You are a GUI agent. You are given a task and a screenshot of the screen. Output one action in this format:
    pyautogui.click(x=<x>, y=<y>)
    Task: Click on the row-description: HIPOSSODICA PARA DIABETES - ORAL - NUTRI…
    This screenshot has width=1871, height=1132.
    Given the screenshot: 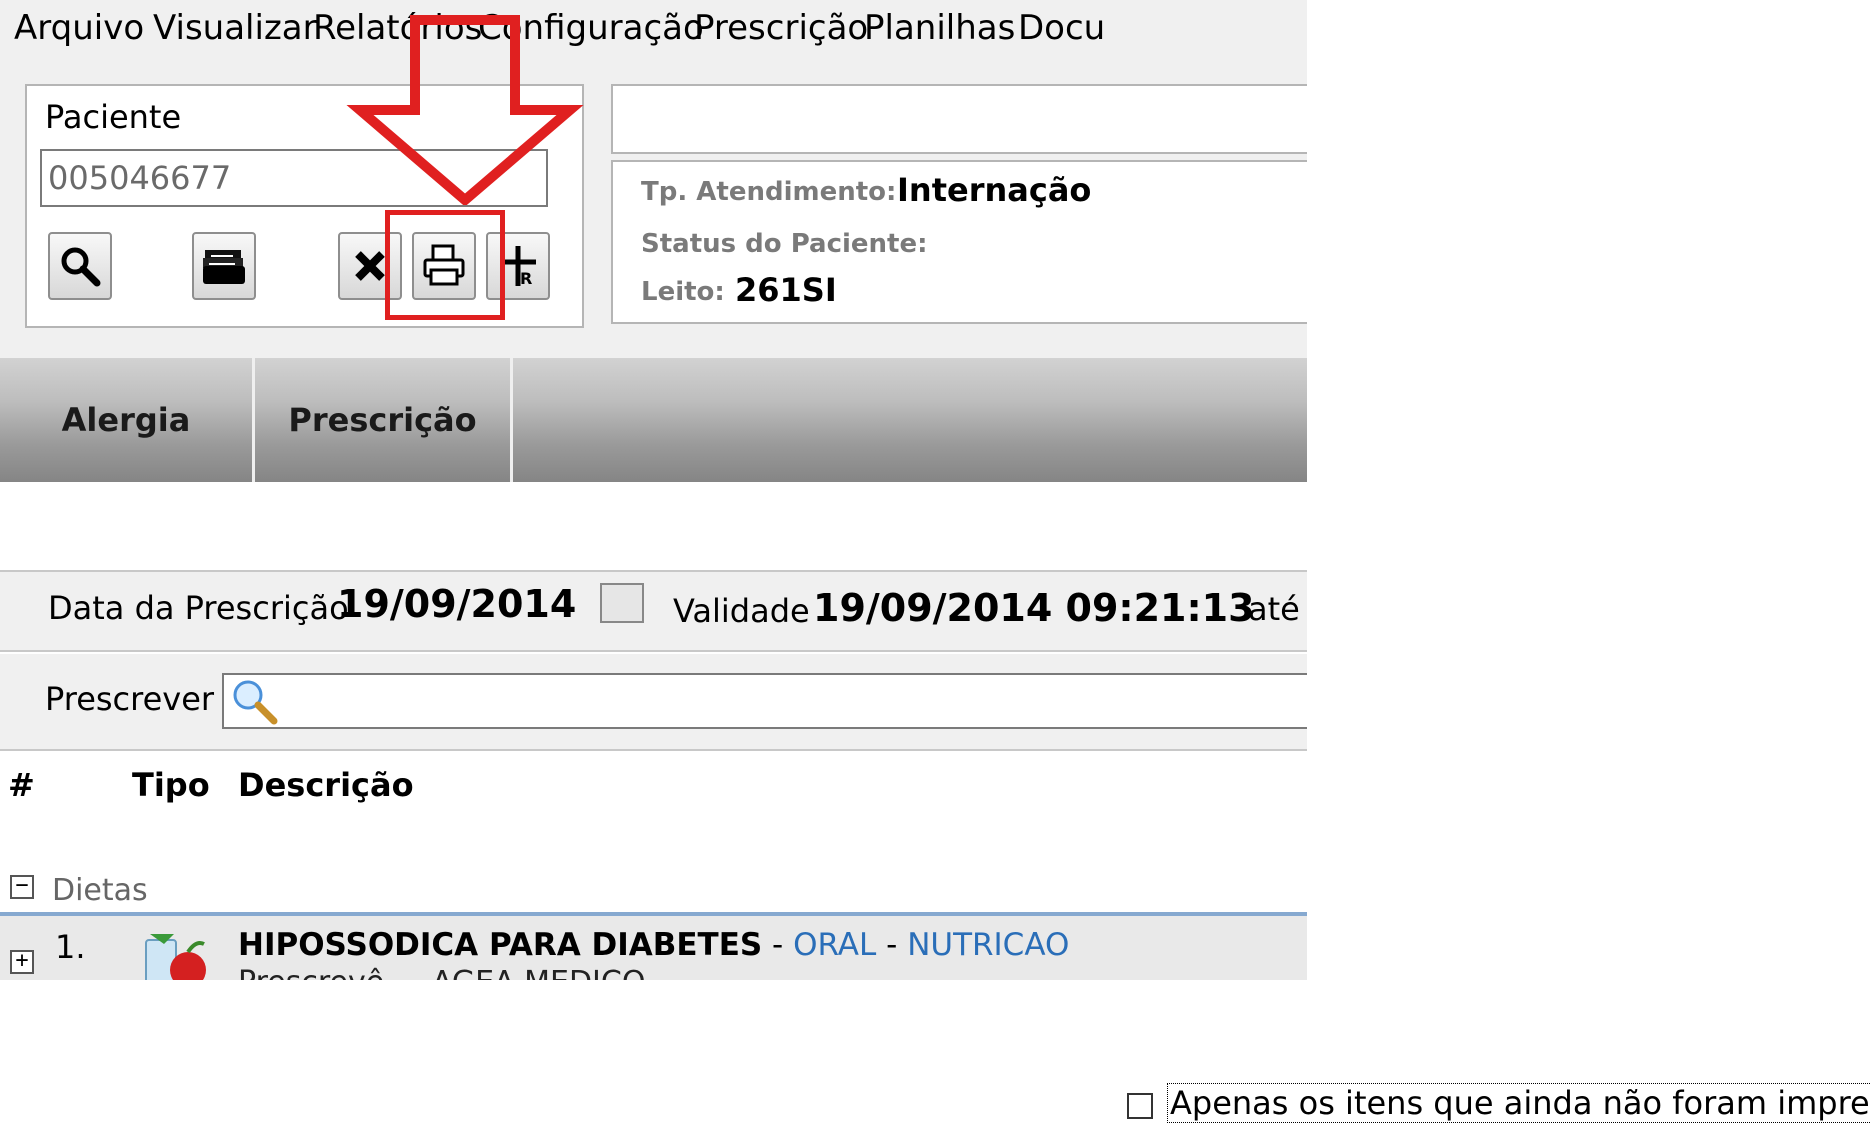 What is the action you would take?
    pyautogui.click(x=653, y=945)
    